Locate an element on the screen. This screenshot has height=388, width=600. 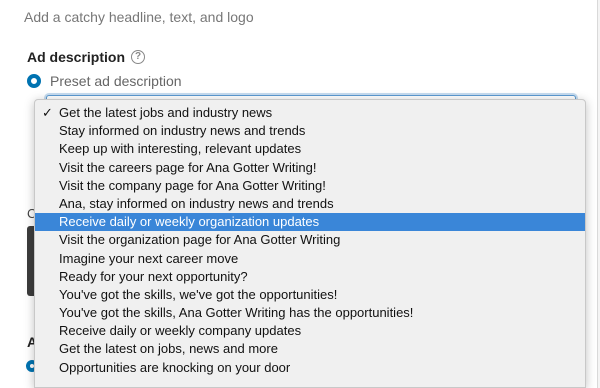
menu-item: Imagine your next career move is located at coordinates (310, 259).